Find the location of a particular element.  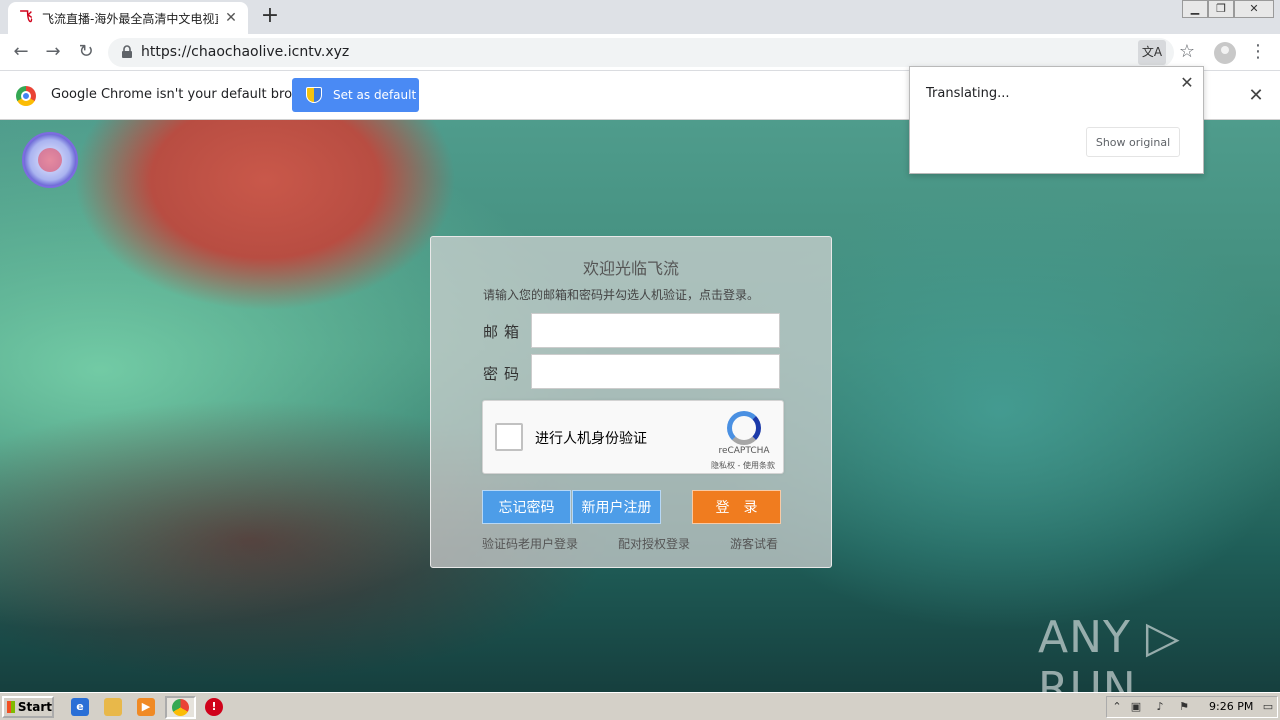

translate-close-icon: ✕ is located at coordinates (1187, 83).